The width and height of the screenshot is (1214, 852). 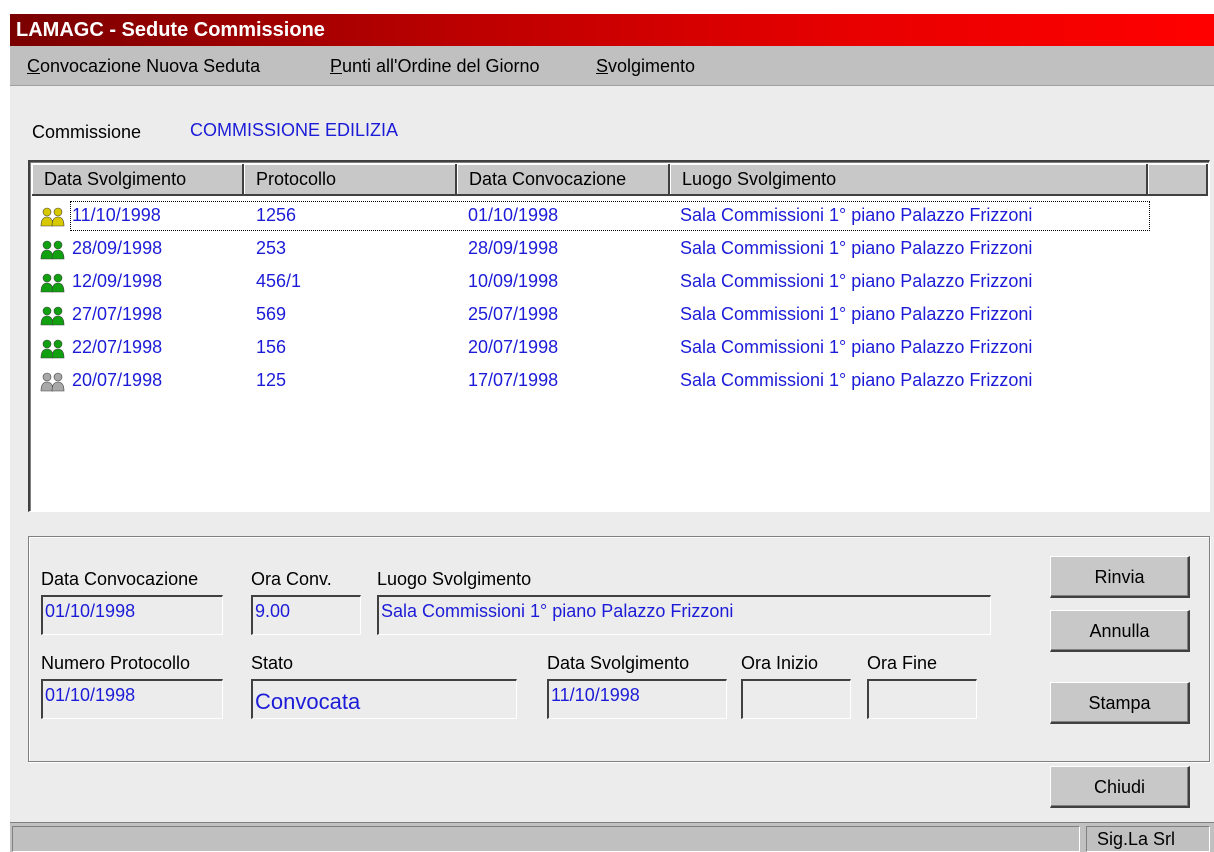 I want to click on numero-protocollo-field: 01/10/1998, so click(x=132, y=699).